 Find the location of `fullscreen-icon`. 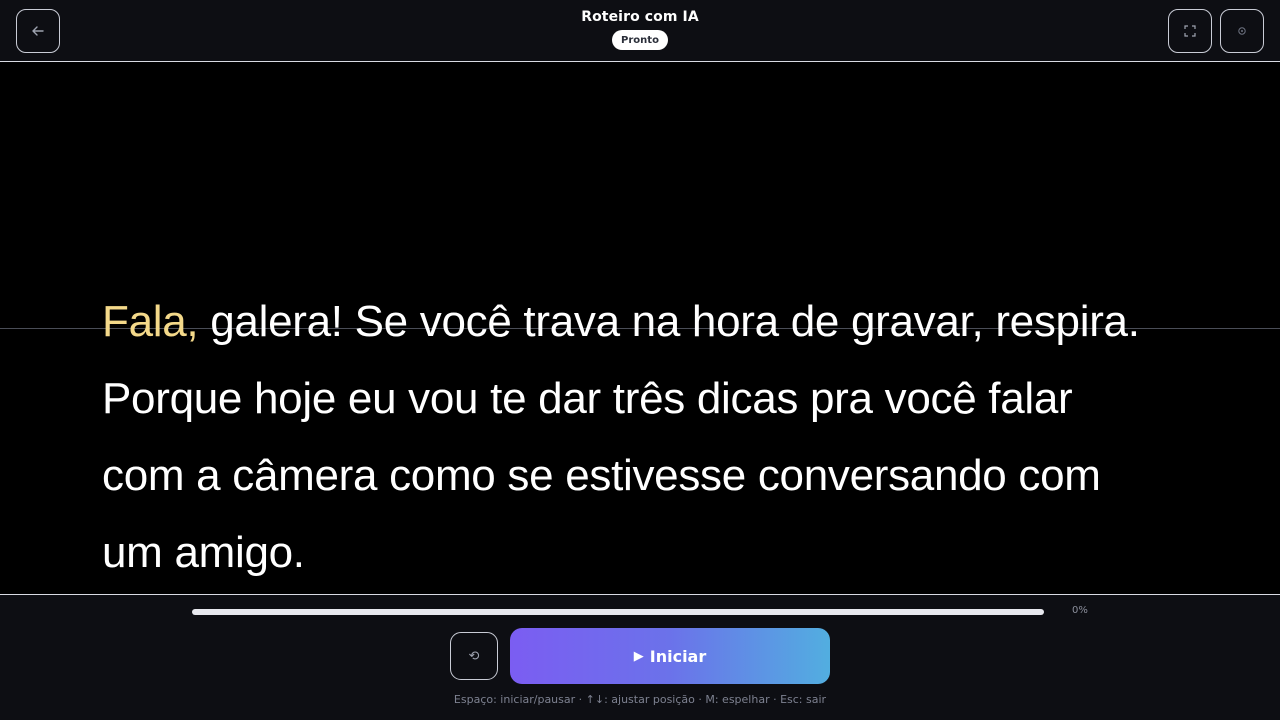

fullscreen-icon is located at coordinates (1190, 31).